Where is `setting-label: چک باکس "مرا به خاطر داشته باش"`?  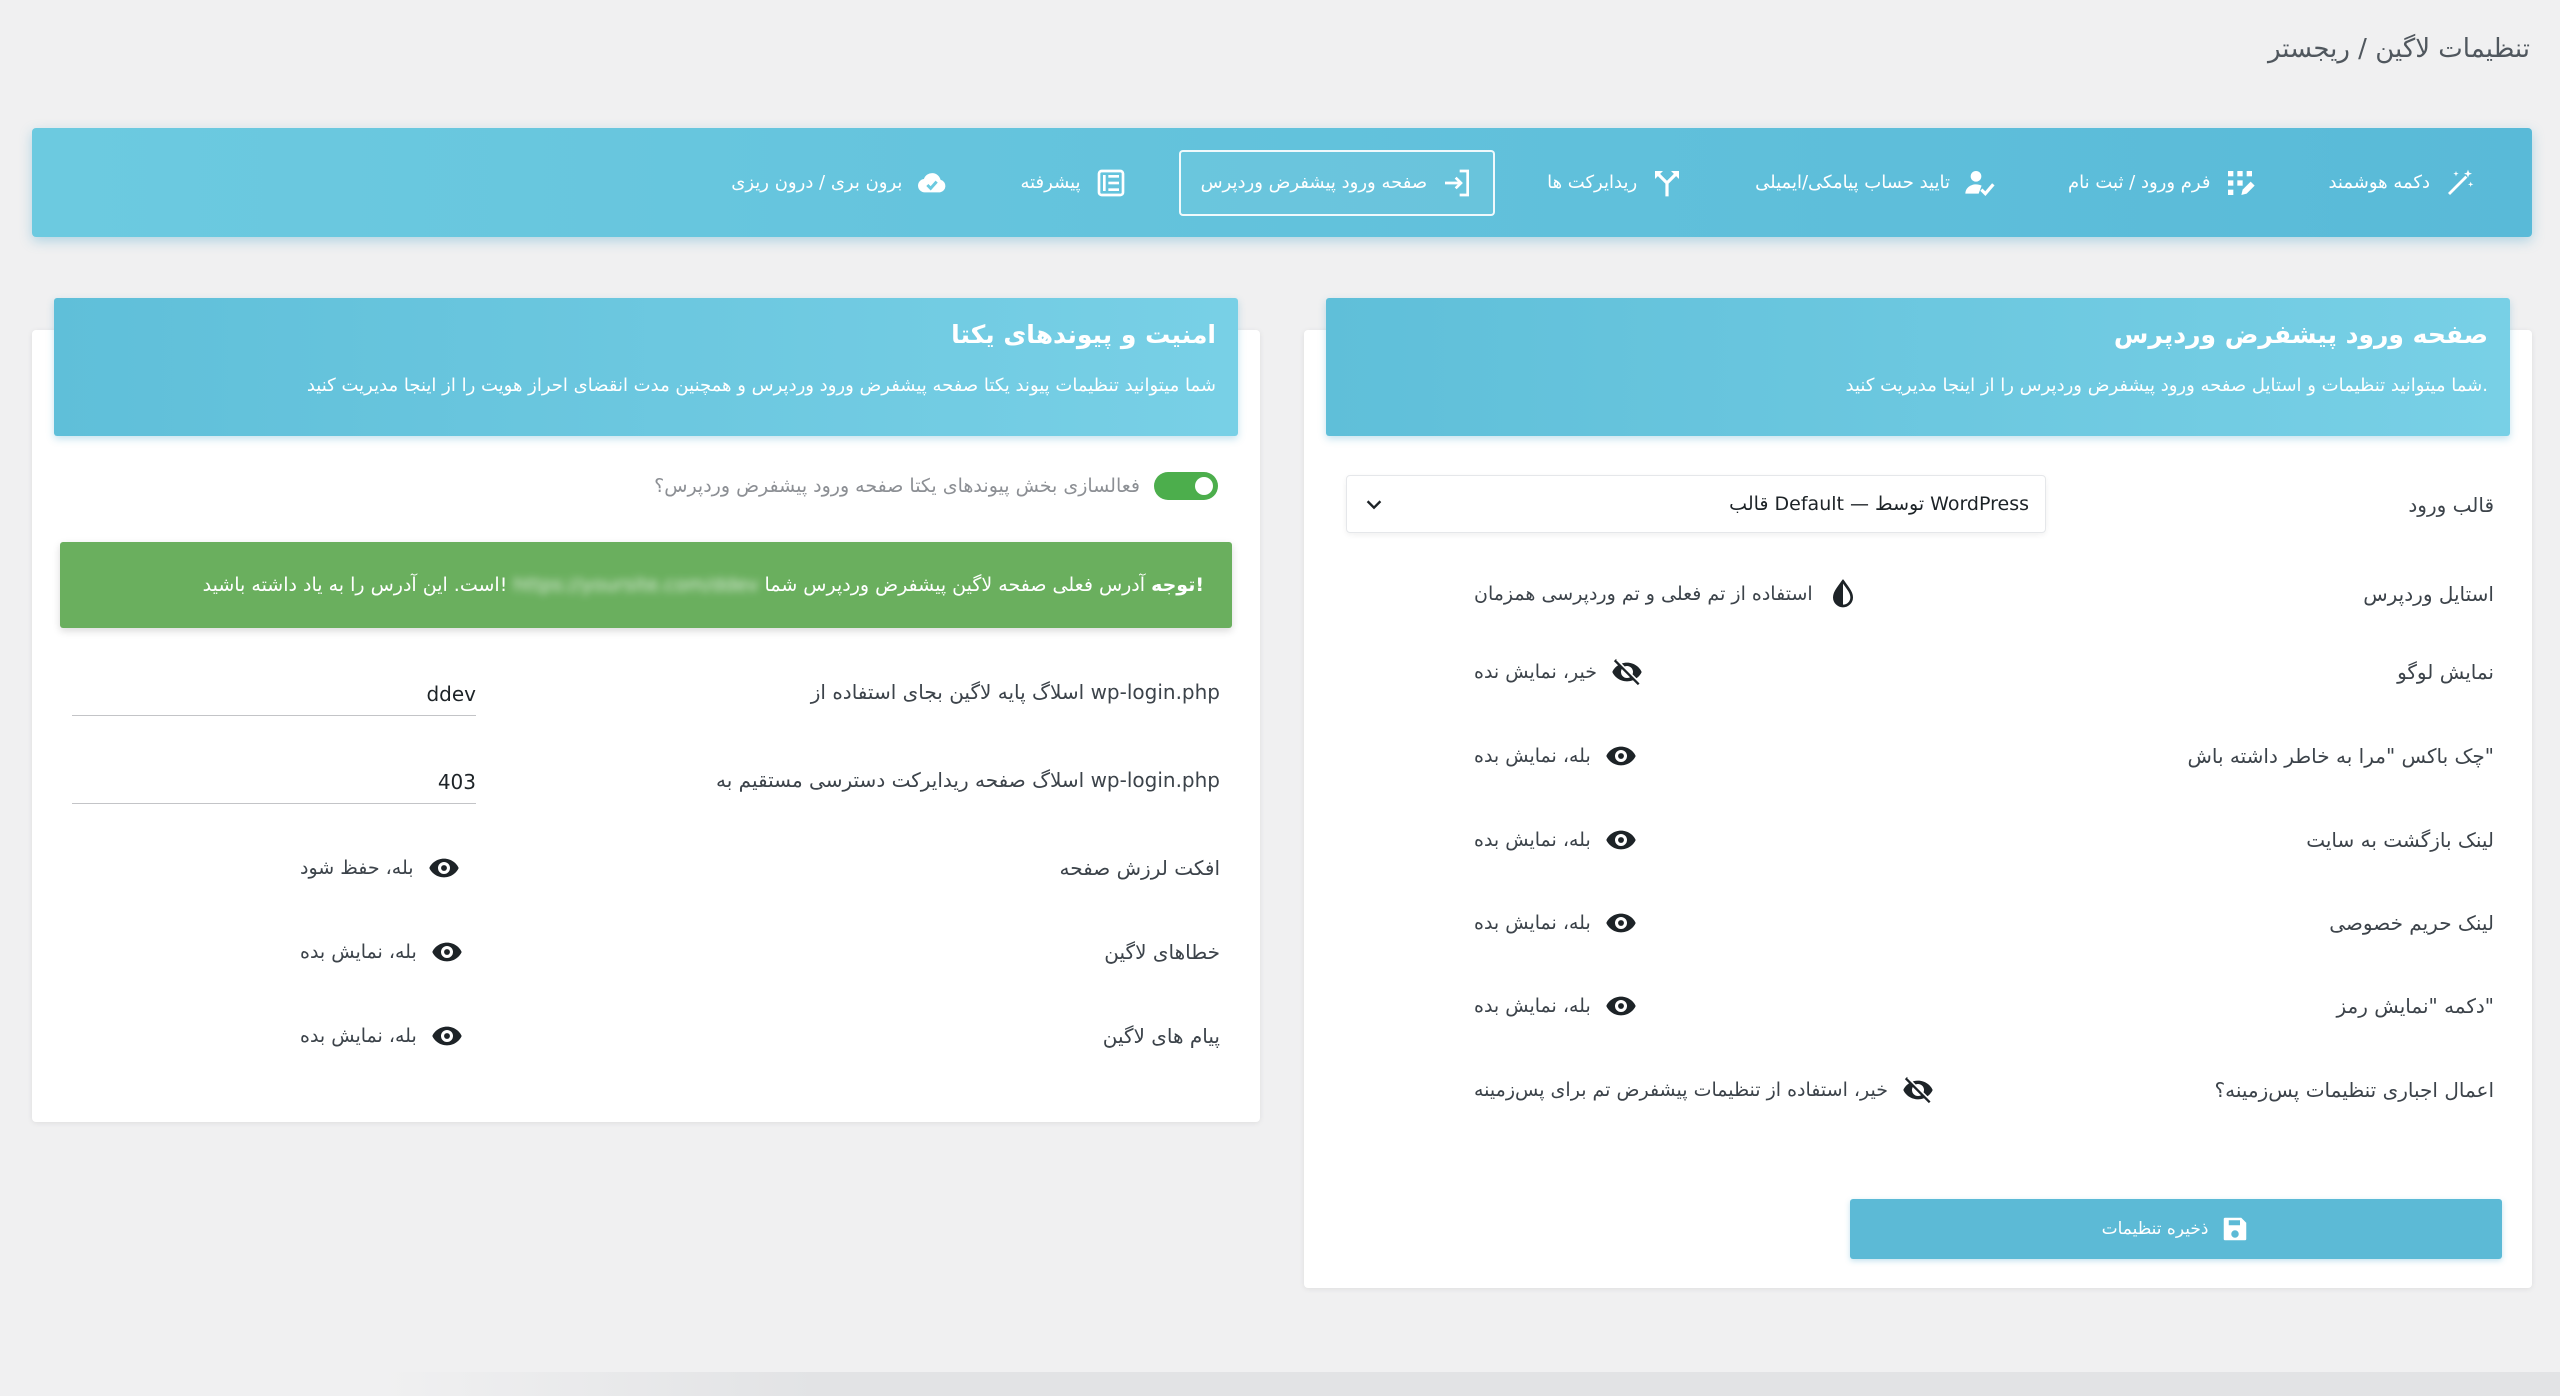
setting-label: چک باکس "مرا به خاطر داشته باش" is located at coordinates (2340, 756).